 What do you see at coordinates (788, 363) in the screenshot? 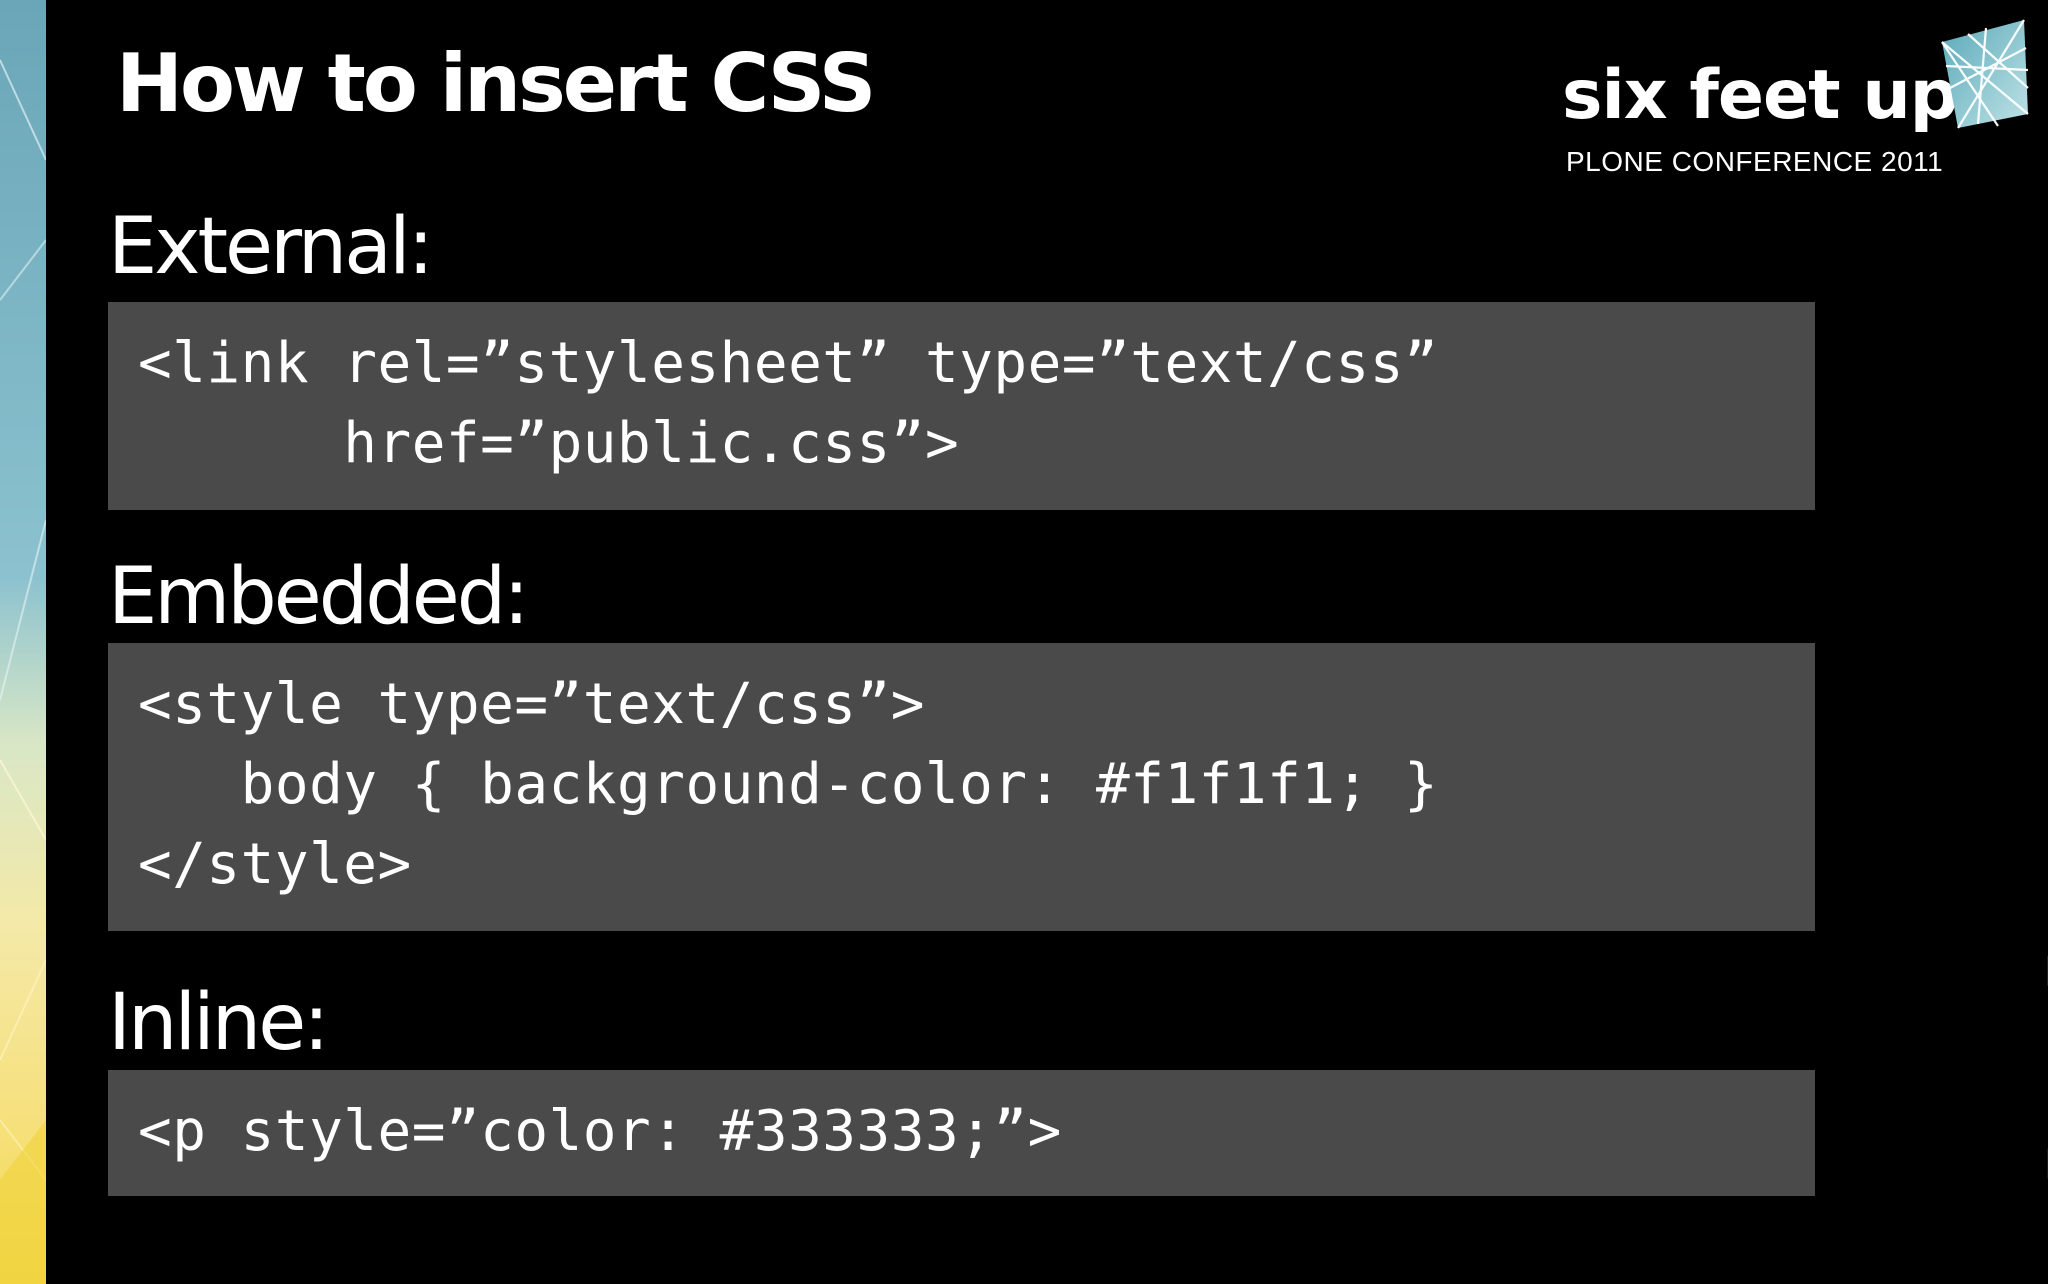
I see `code-line: <link rel=”stylesheet” type=”text/css”` at bounding box center [788, 363].